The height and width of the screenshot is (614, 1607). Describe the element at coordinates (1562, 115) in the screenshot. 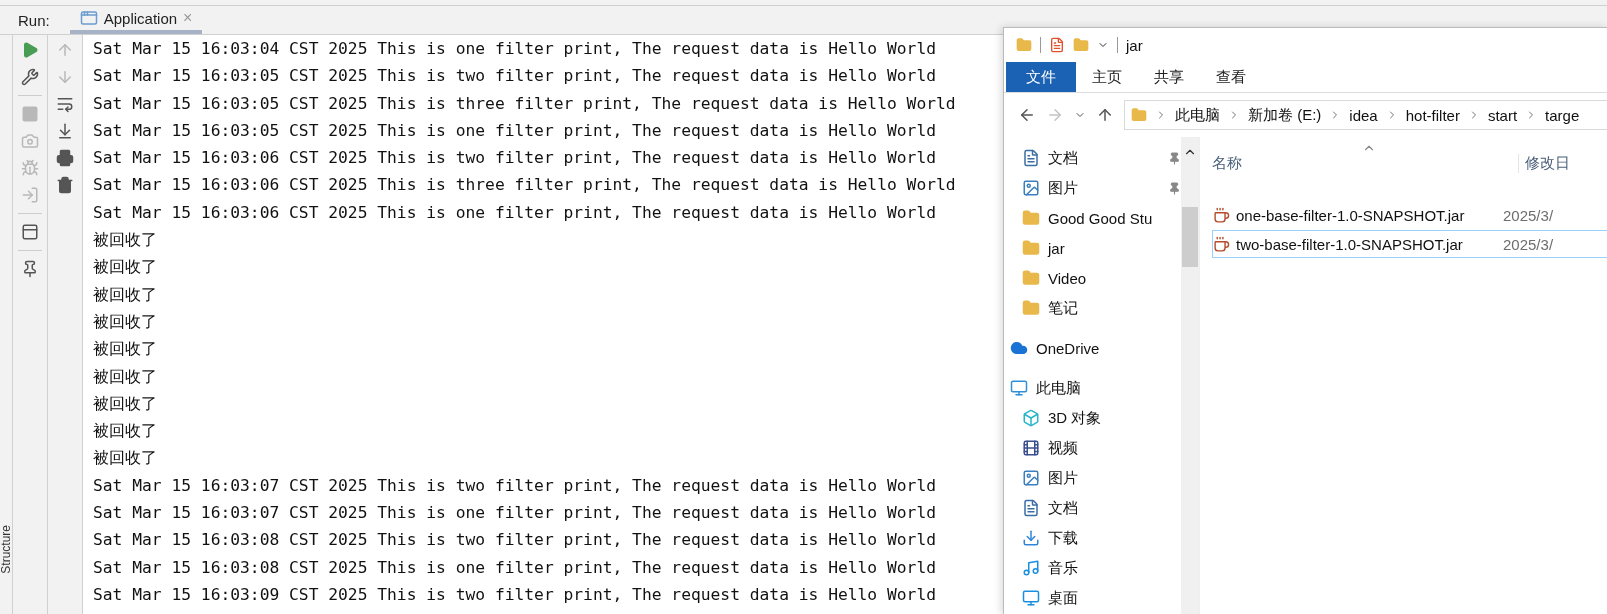

I see `path-segment: targe` at that location.